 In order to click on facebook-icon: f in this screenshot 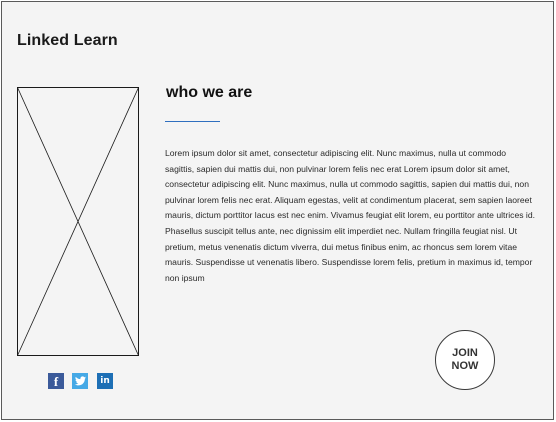, I will do `click(56, 381)`.